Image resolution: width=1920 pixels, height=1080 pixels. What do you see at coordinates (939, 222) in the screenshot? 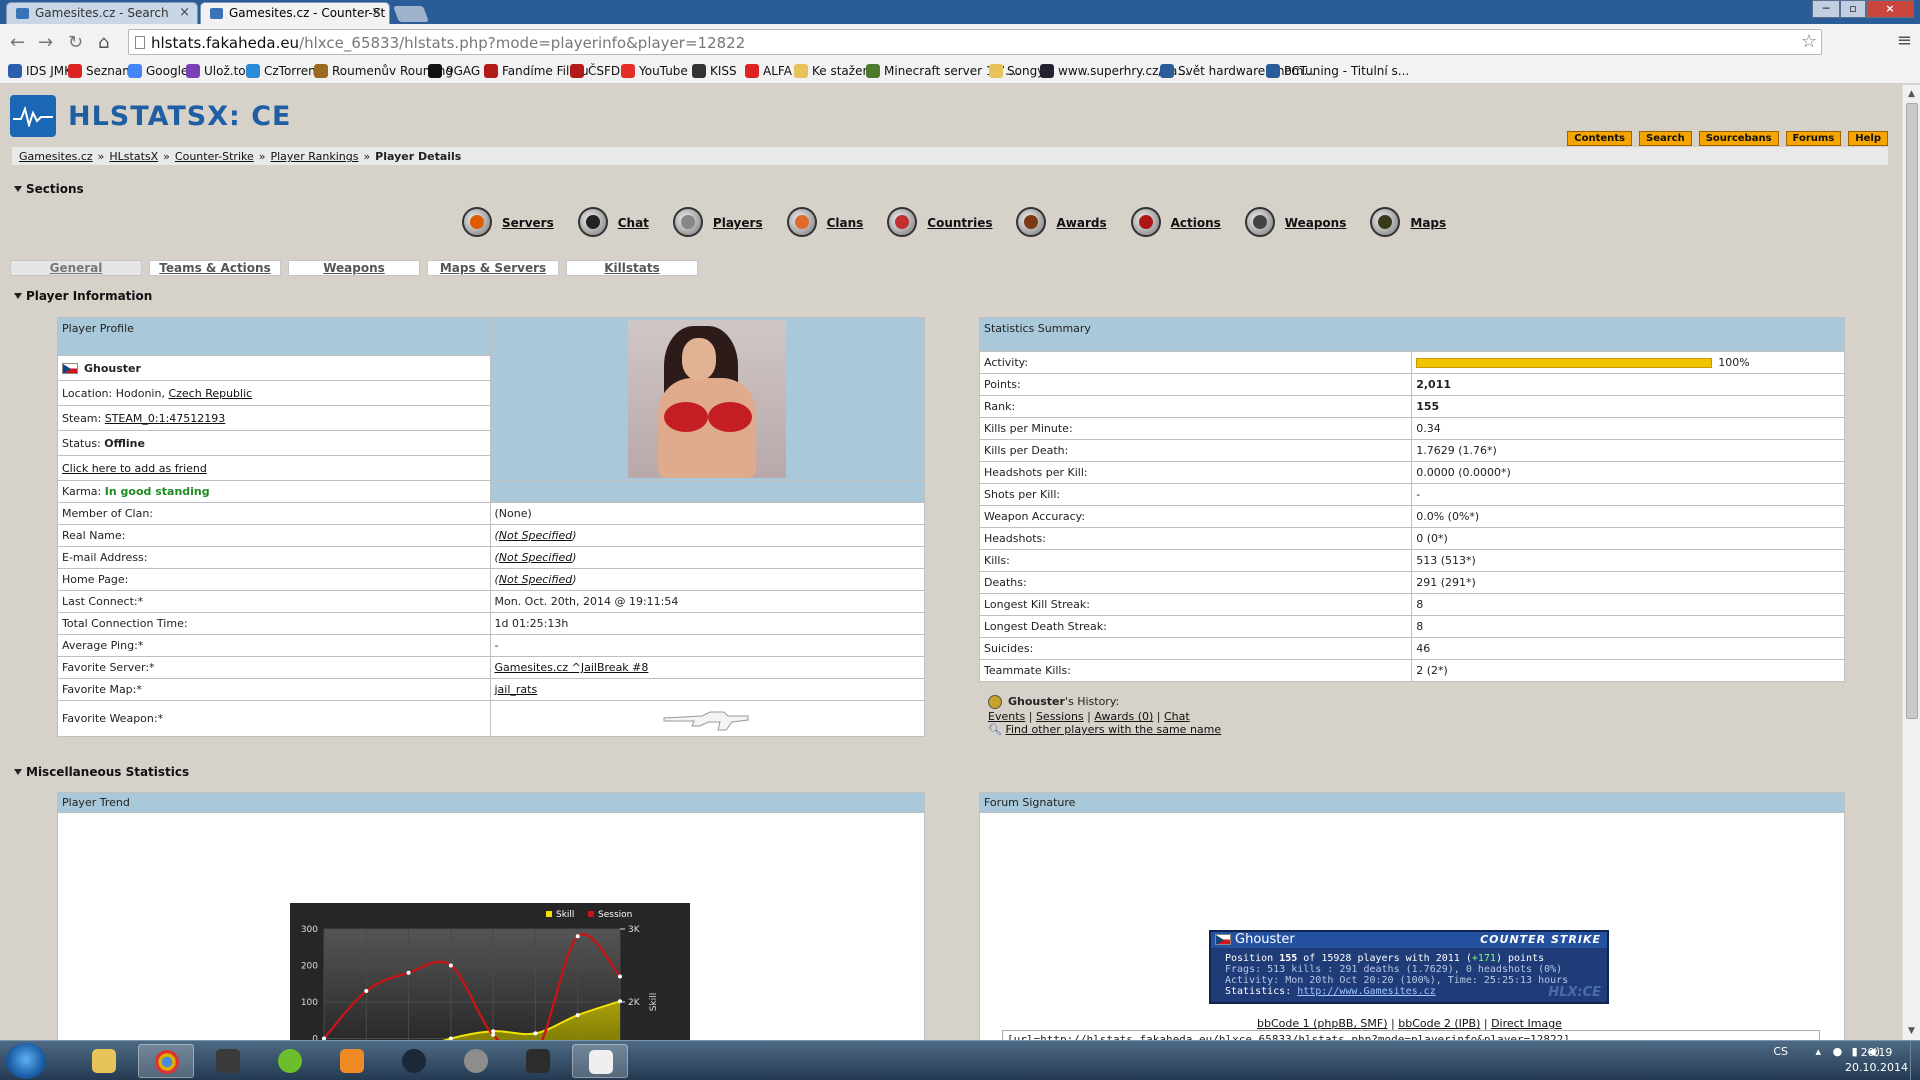
I see `section-countries: Countries` at bounding box center [939, 222].